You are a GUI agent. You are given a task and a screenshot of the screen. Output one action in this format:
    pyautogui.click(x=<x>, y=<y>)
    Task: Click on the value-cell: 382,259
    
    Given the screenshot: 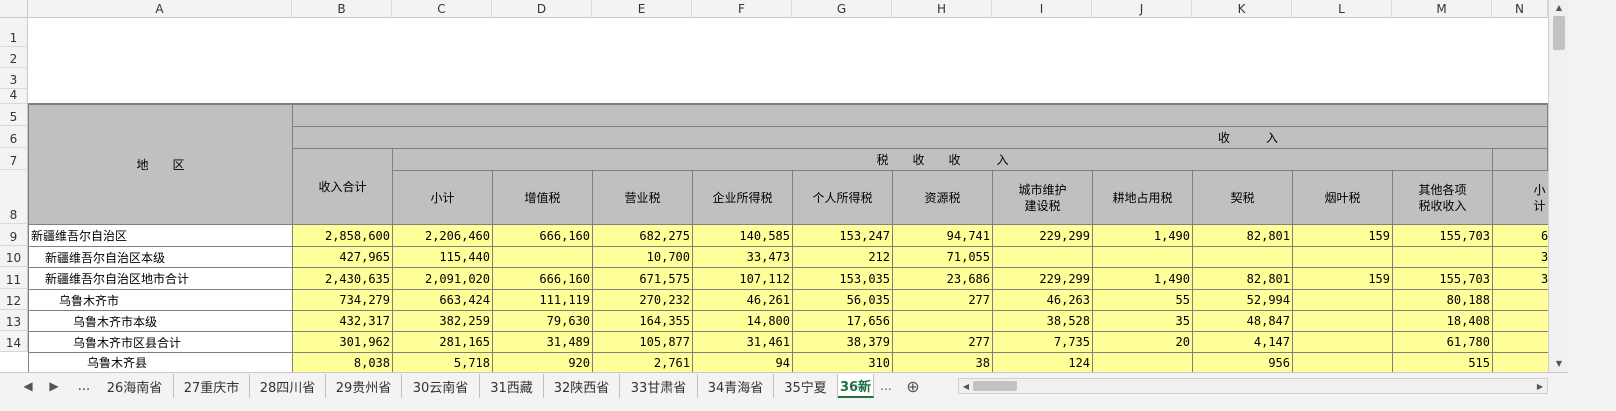 What is the action you would take?
    pyautogui.click(x=442, y=321)
    